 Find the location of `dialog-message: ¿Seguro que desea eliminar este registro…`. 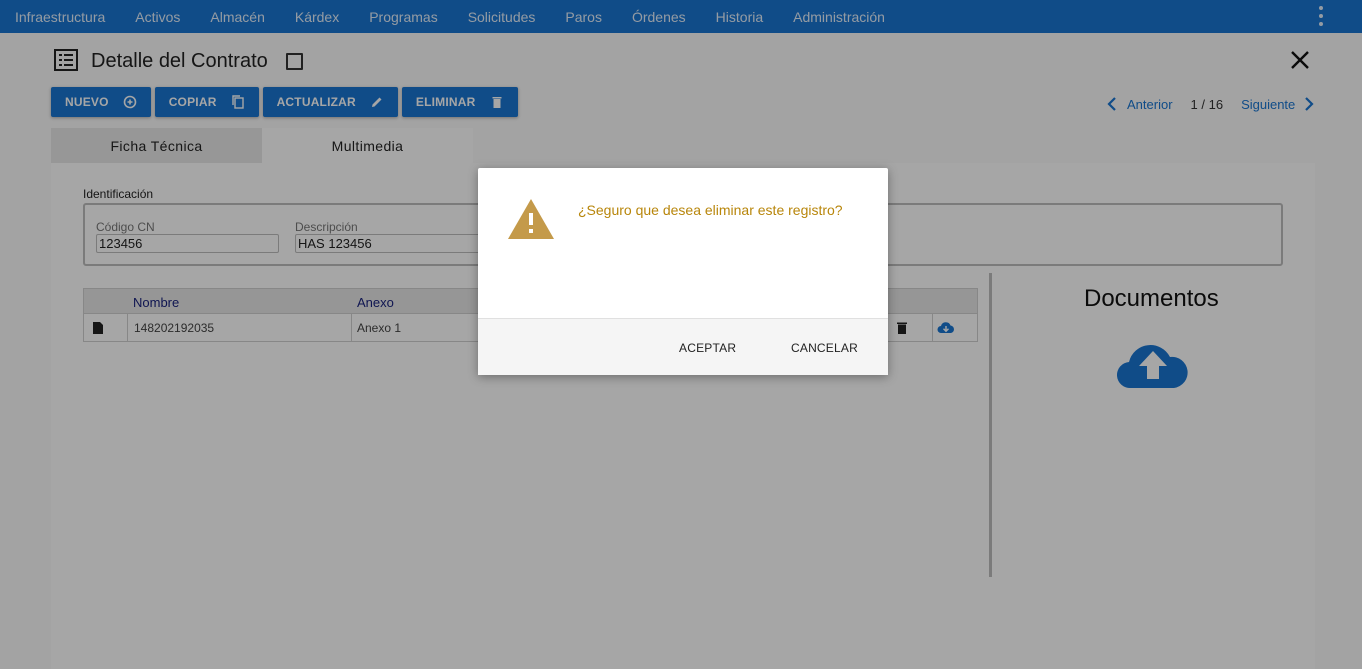

dialog-message: ¿Seguro que desea eliminar este registro… is located at coordinates (710, 210).